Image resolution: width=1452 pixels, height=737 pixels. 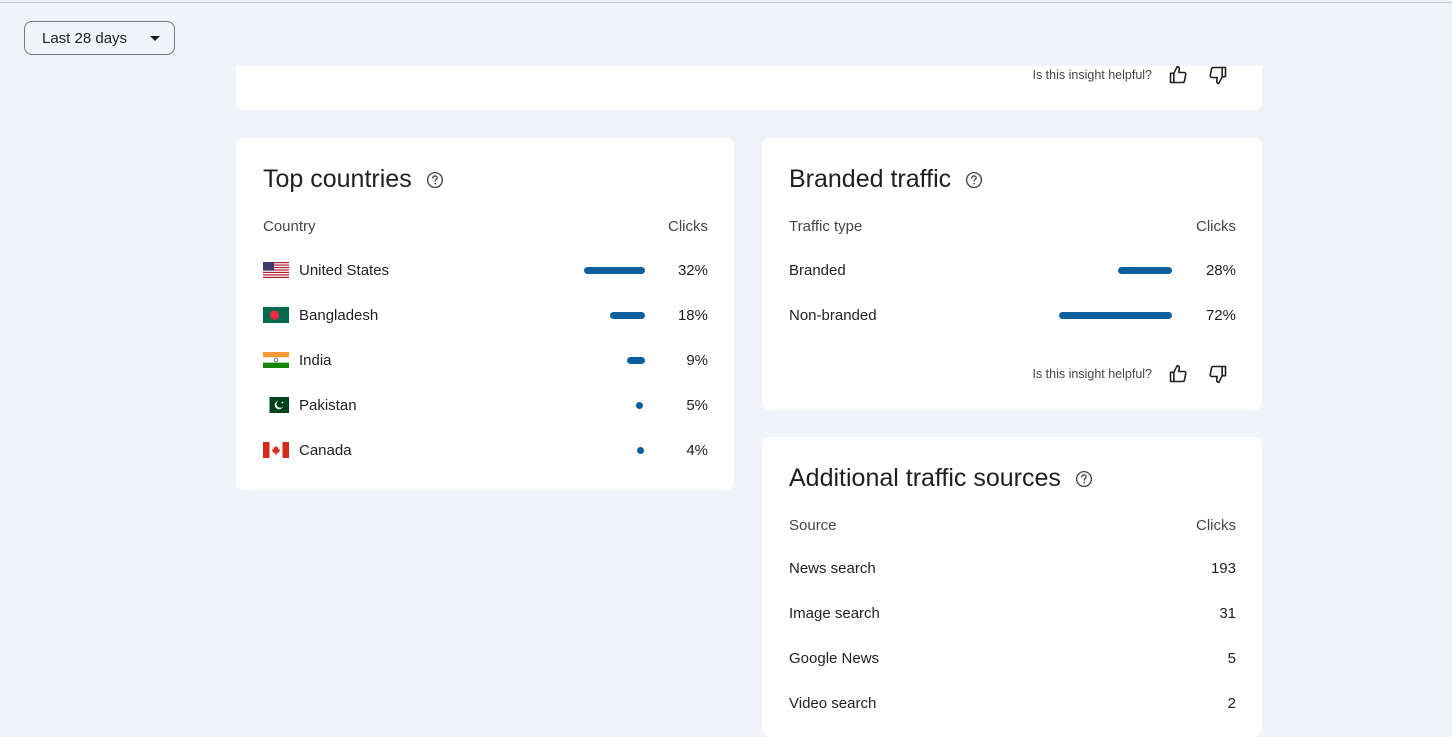 What do you see at coordinates (925, 478) in the screenshot?
I see `additional-sources-title-text: Additional traffic sources` at bounding box center [925, 478].